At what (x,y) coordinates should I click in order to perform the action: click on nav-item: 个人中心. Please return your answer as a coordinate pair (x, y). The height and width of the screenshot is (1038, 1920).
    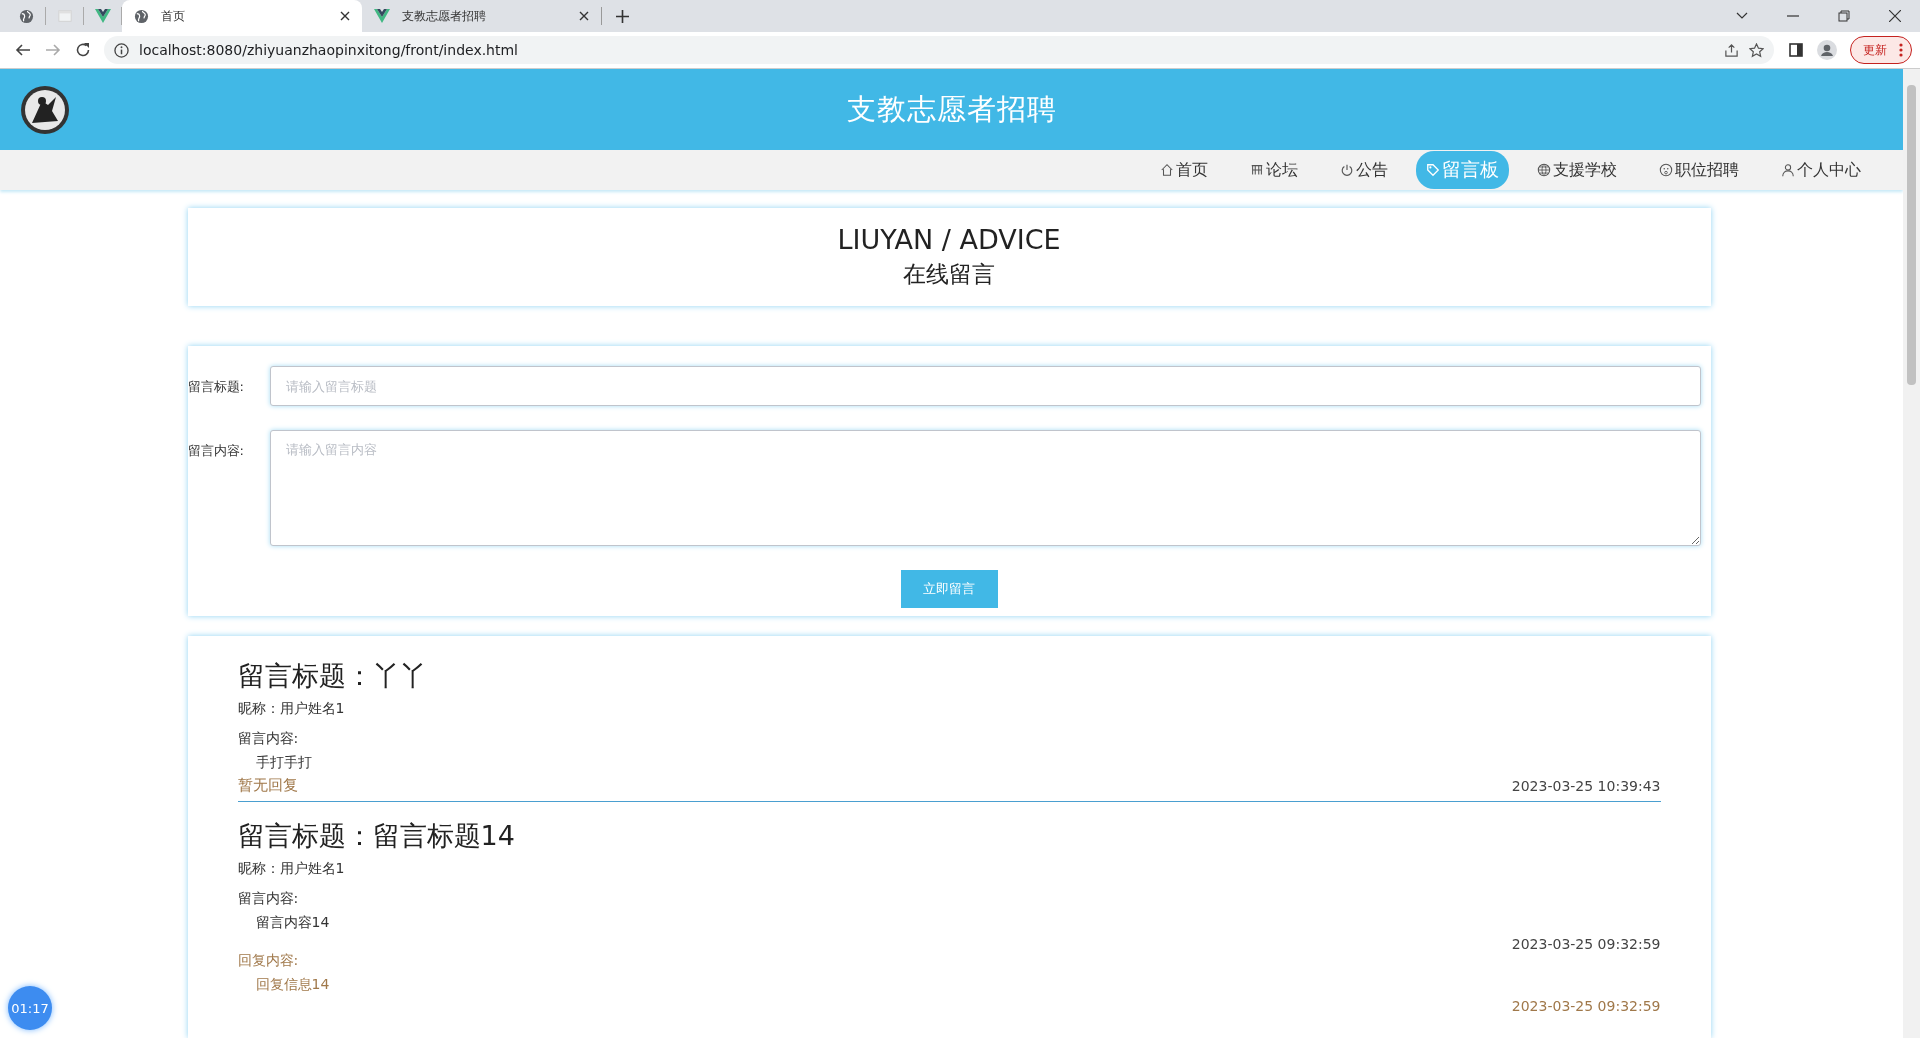
    Looking at the image, I should click on (1821, 170).